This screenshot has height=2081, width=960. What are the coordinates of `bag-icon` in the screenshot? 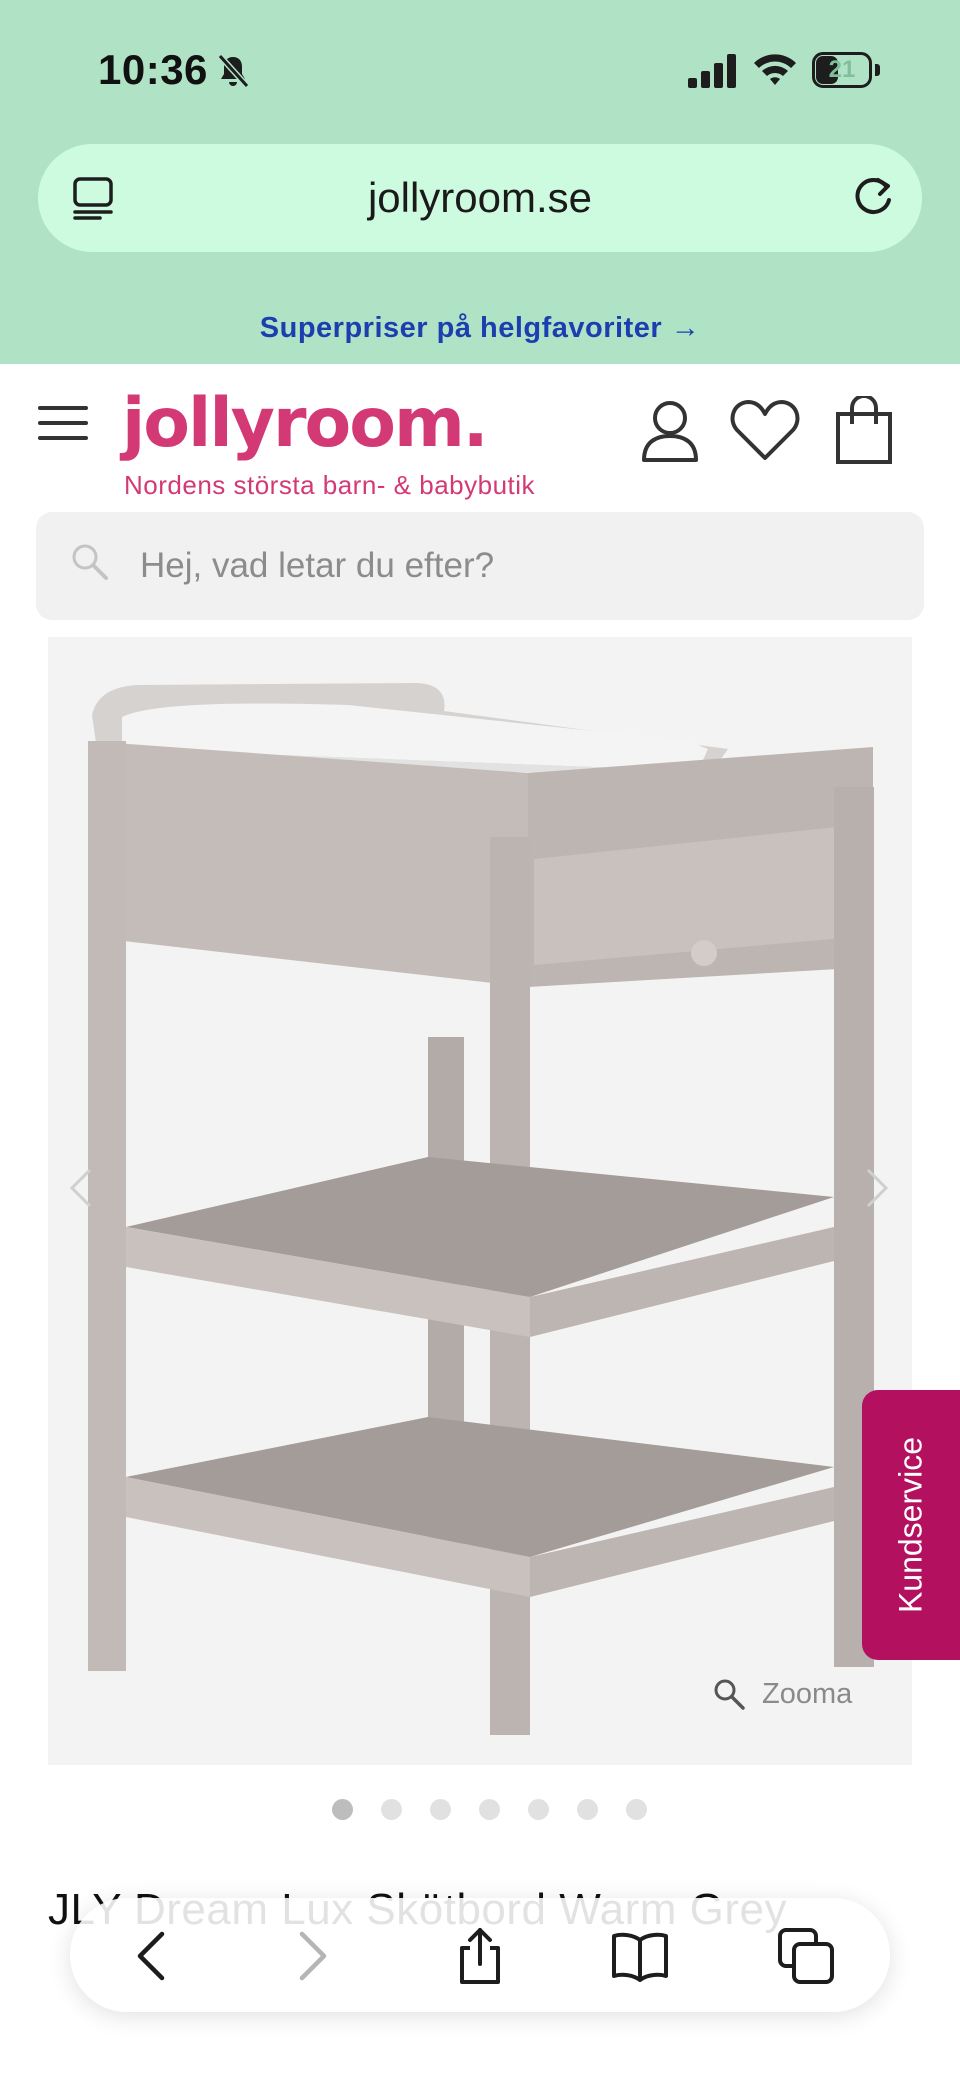 It's located at (864, 431).